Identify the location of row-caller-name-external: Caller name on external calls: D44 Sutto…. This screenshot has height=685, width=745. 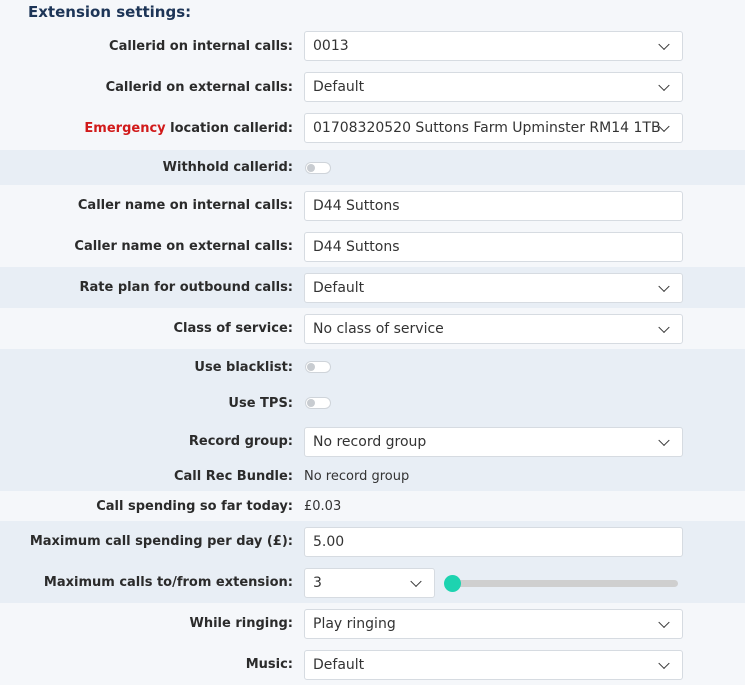
(372, 246).